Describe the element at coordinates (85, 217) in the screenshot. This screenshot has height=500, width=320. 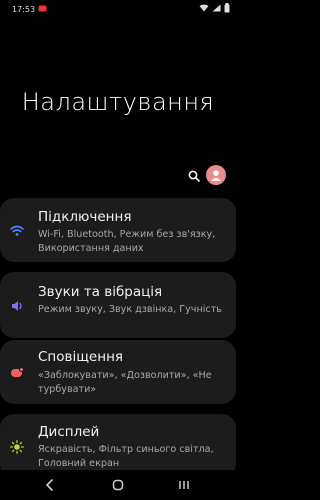
I see `settings-item-title: Підключення` at that location.